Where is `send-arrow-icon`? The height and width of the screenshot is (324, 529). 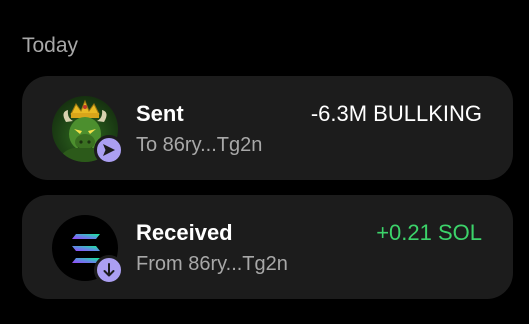
send-arrow-icon is located at coordinates (109, 150).